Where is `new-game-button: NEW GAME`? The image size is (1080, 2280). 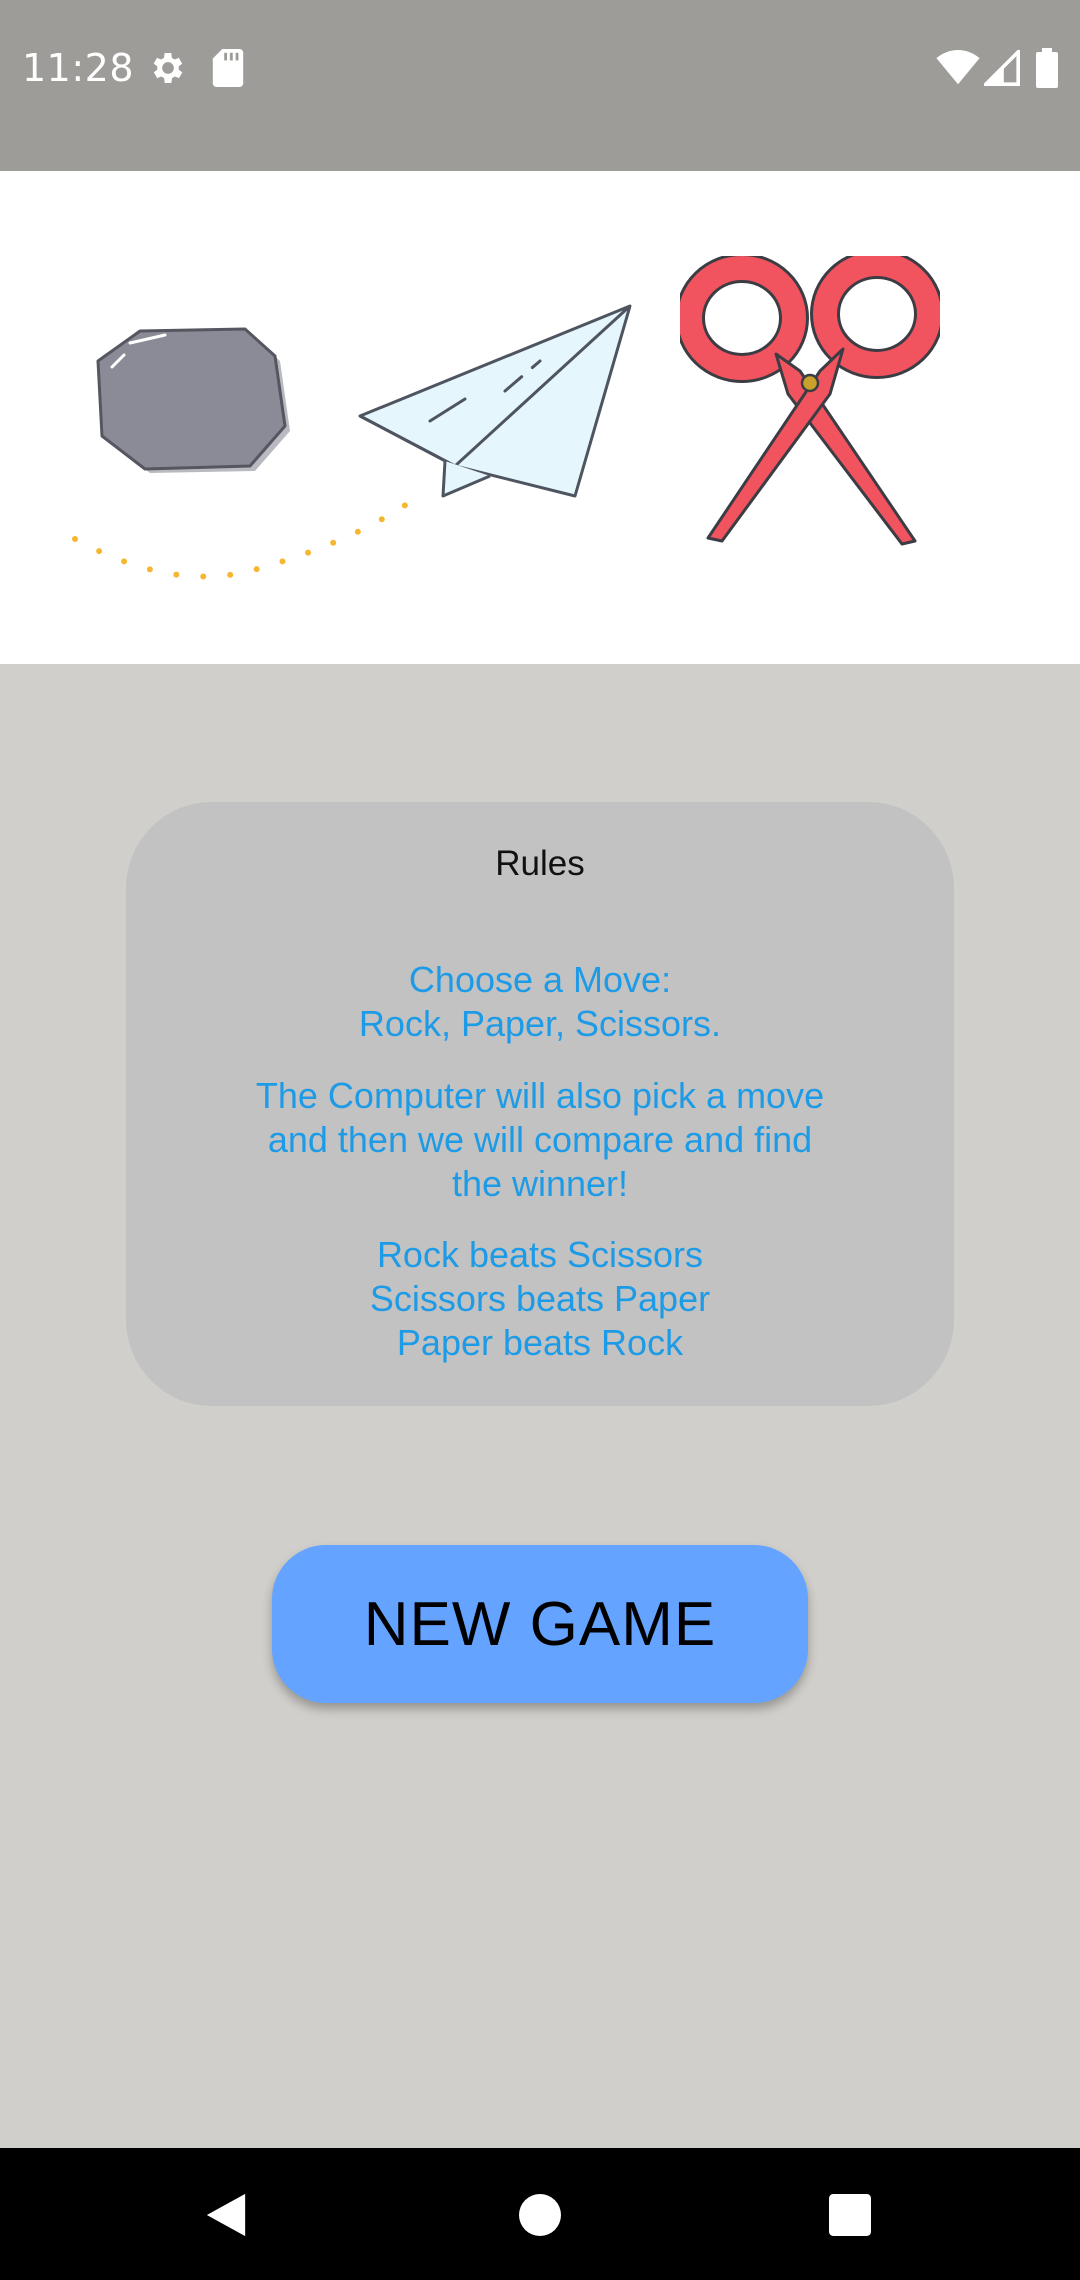
new-game-button: NEW GAME is located at coordinates (540, 1624).